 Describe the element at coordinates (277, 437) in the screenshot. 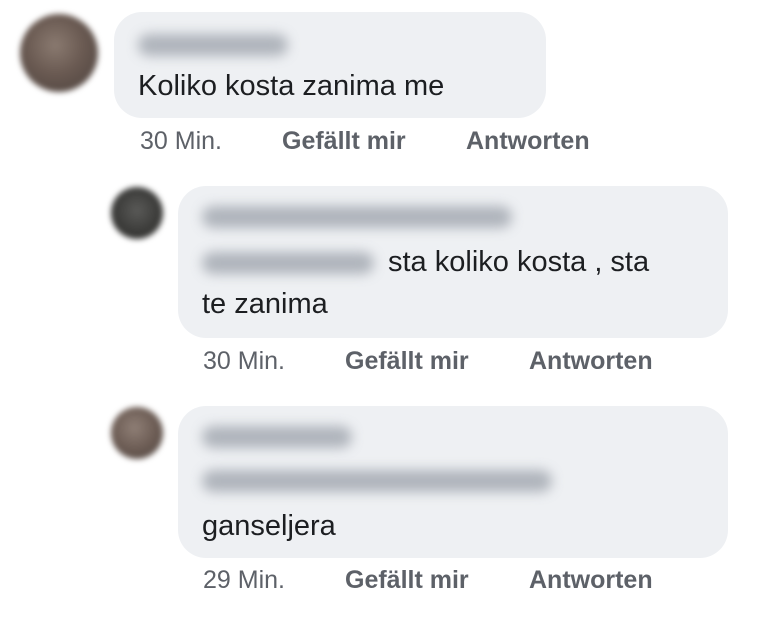

I see `author-name-blurred` at that location.